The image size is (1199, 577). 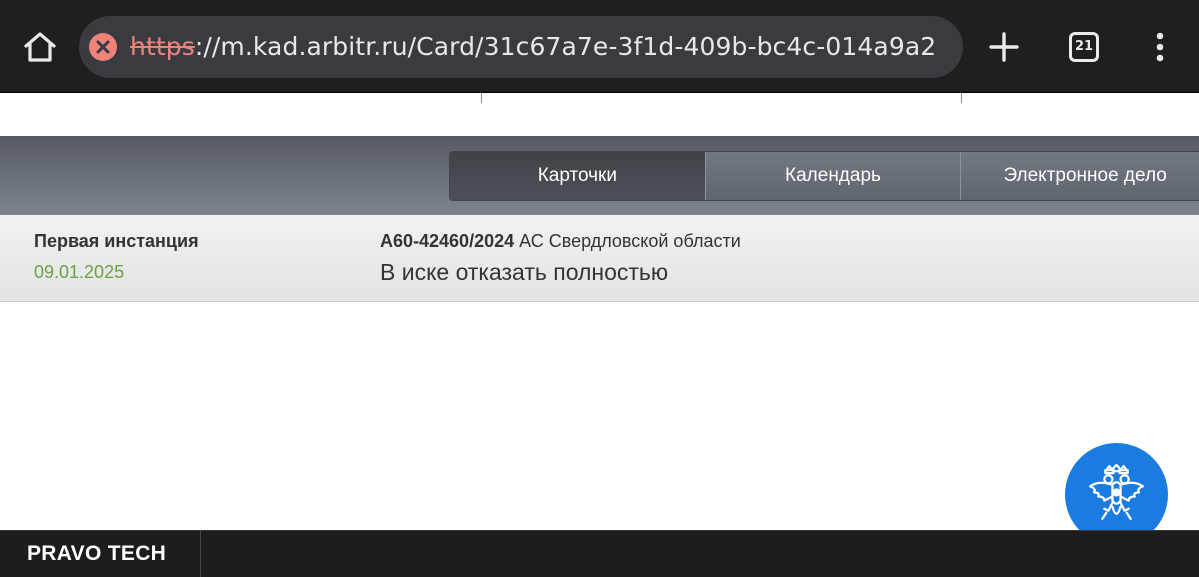 I want to click on instance-label: Первая инстанция, so click(x=116, y=241).